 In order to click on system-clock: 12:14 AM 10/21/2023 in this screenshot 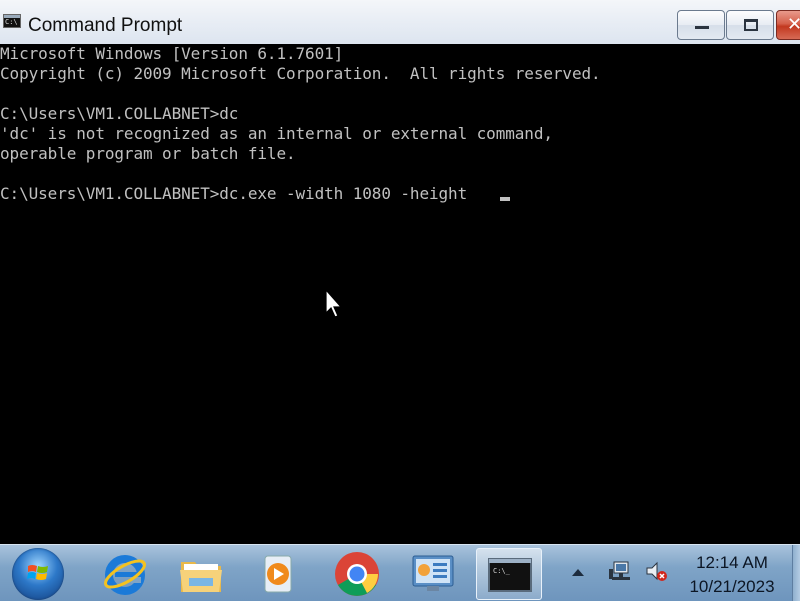, I will do `click(732, 575)`.